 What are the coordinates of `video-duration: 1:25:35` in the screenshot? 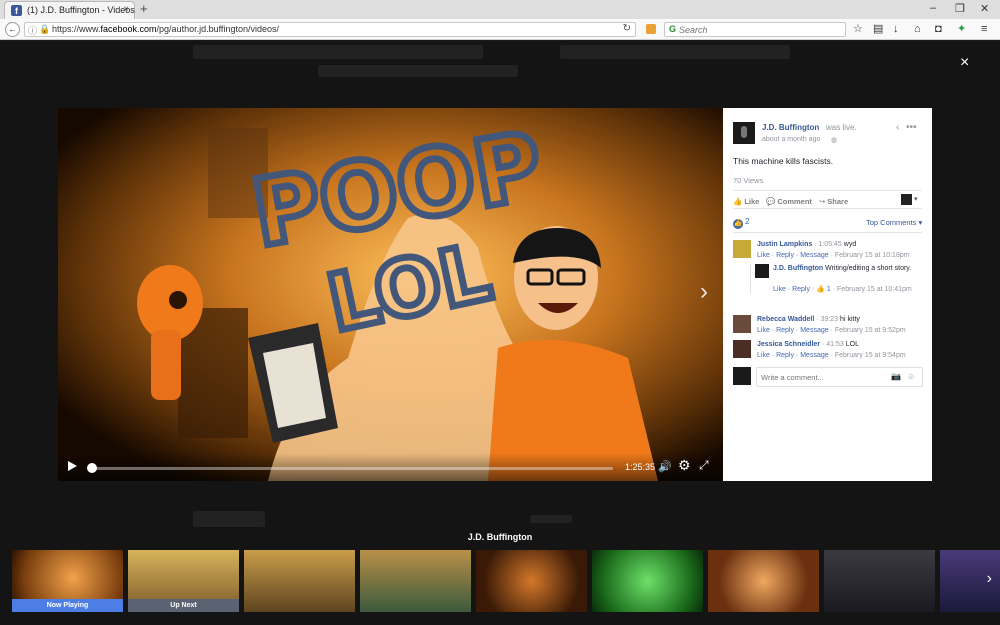 It's located at (640, 467).